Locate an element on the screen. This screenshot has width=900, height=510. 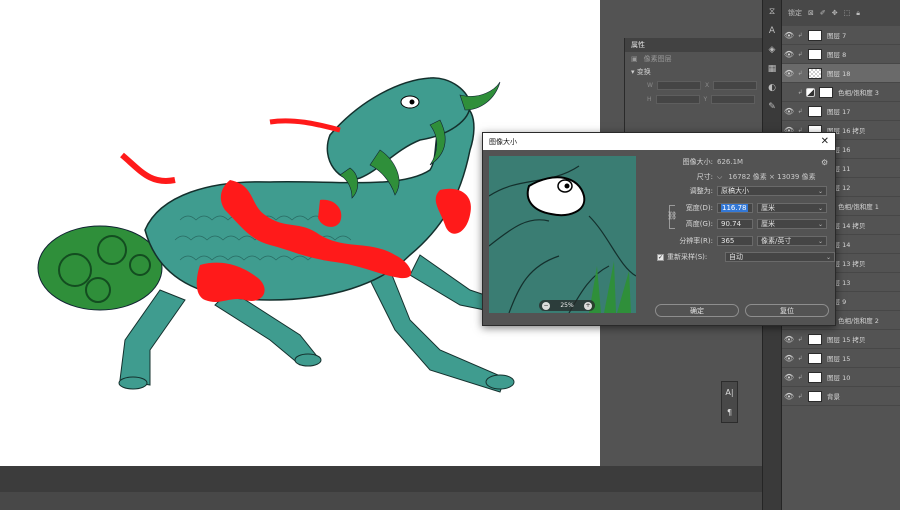
transform-section: ▾ 变换 is located at coordinates (693, 72).